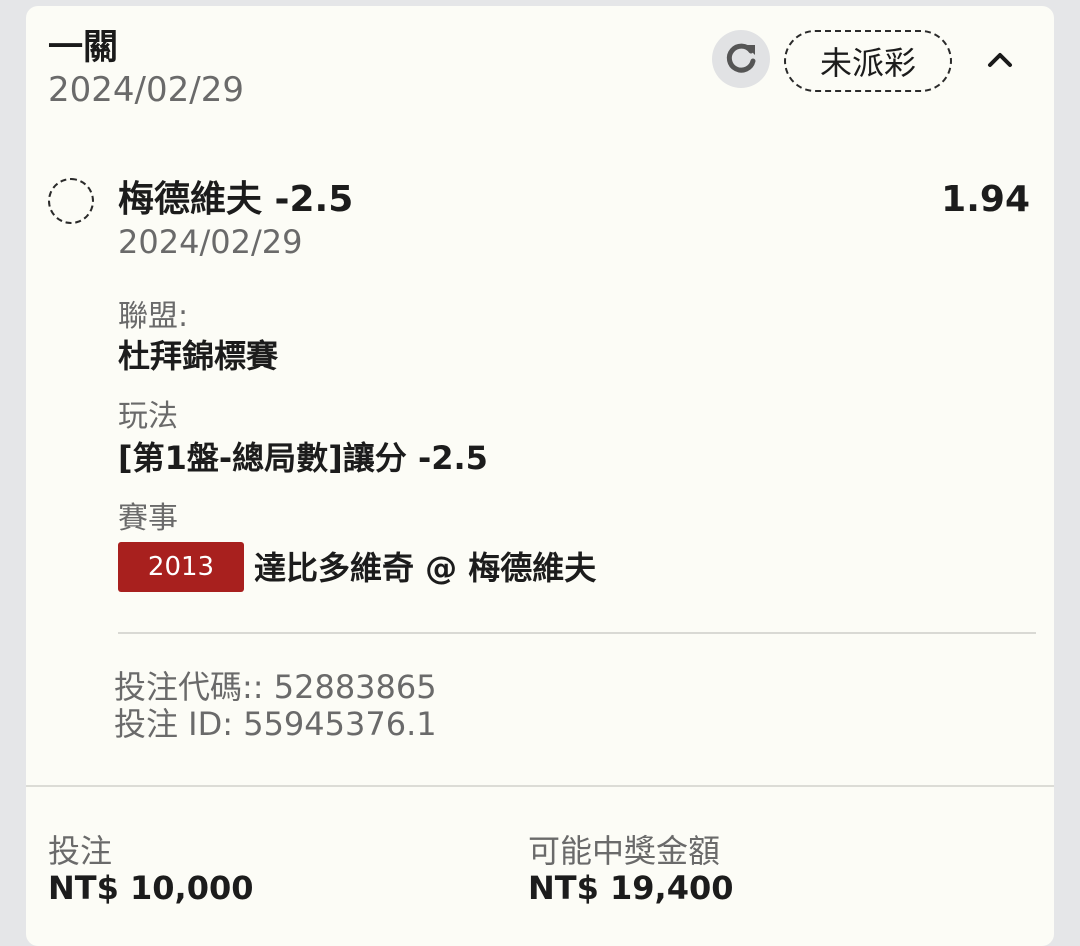 This screenshot has height=946, width=1080. I want to click on payout-label: 可能中獎金額, so click(624, 851).